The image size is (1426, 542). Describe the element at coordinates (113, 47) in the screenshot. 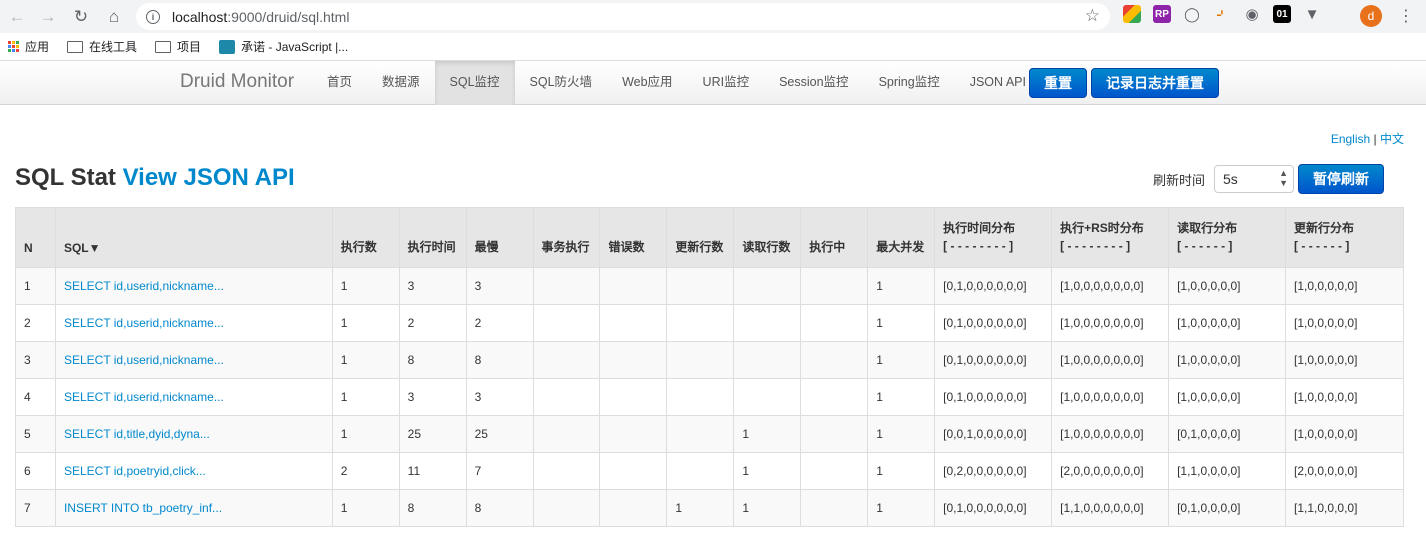

I see `bookmark-label: 在线工具` at that location.